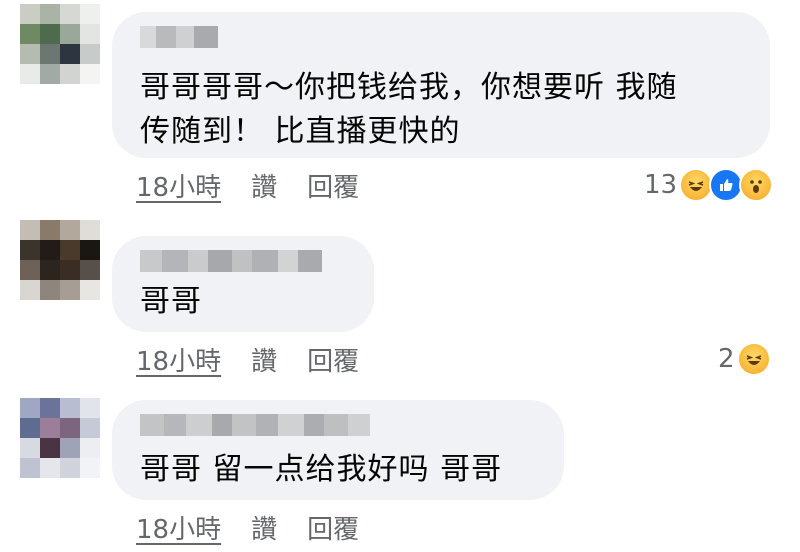  What do you see at coordinates (661, 185) in the screenshot?
I see `reaction-count: 13` at bounding box center [661, 185].